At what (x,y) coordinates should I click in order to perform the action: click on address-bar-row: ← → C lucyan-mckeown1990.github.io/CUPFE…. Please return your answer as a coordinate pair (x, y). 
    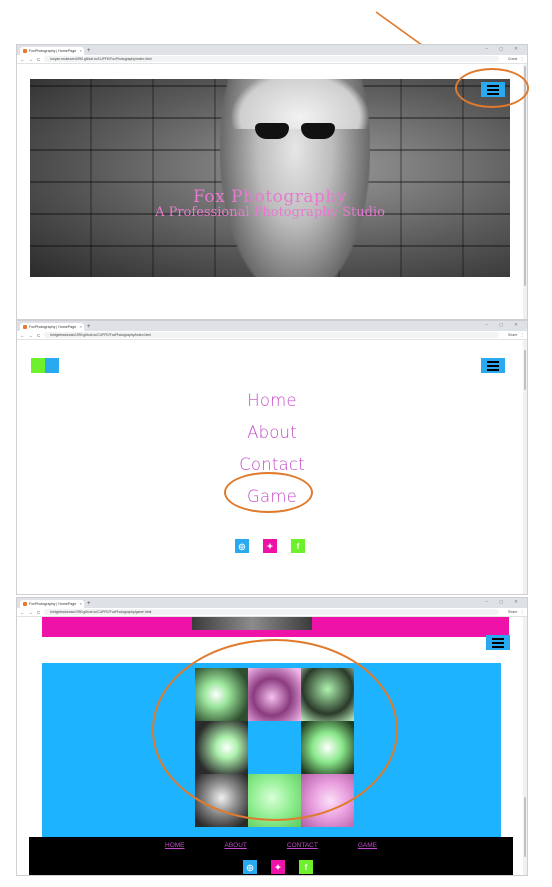
    Looking at the image, I should click on (272, 59).